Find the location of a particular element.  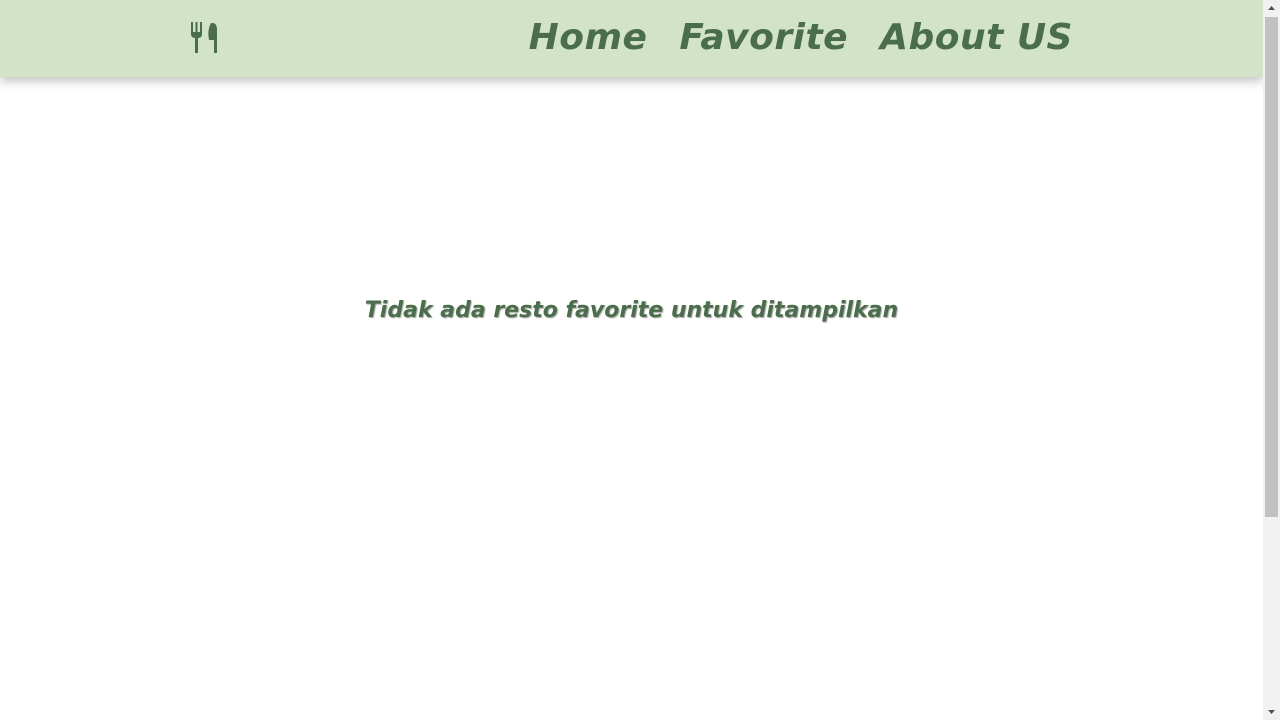

fork-knife-icon is located at coordinates (206, 38).